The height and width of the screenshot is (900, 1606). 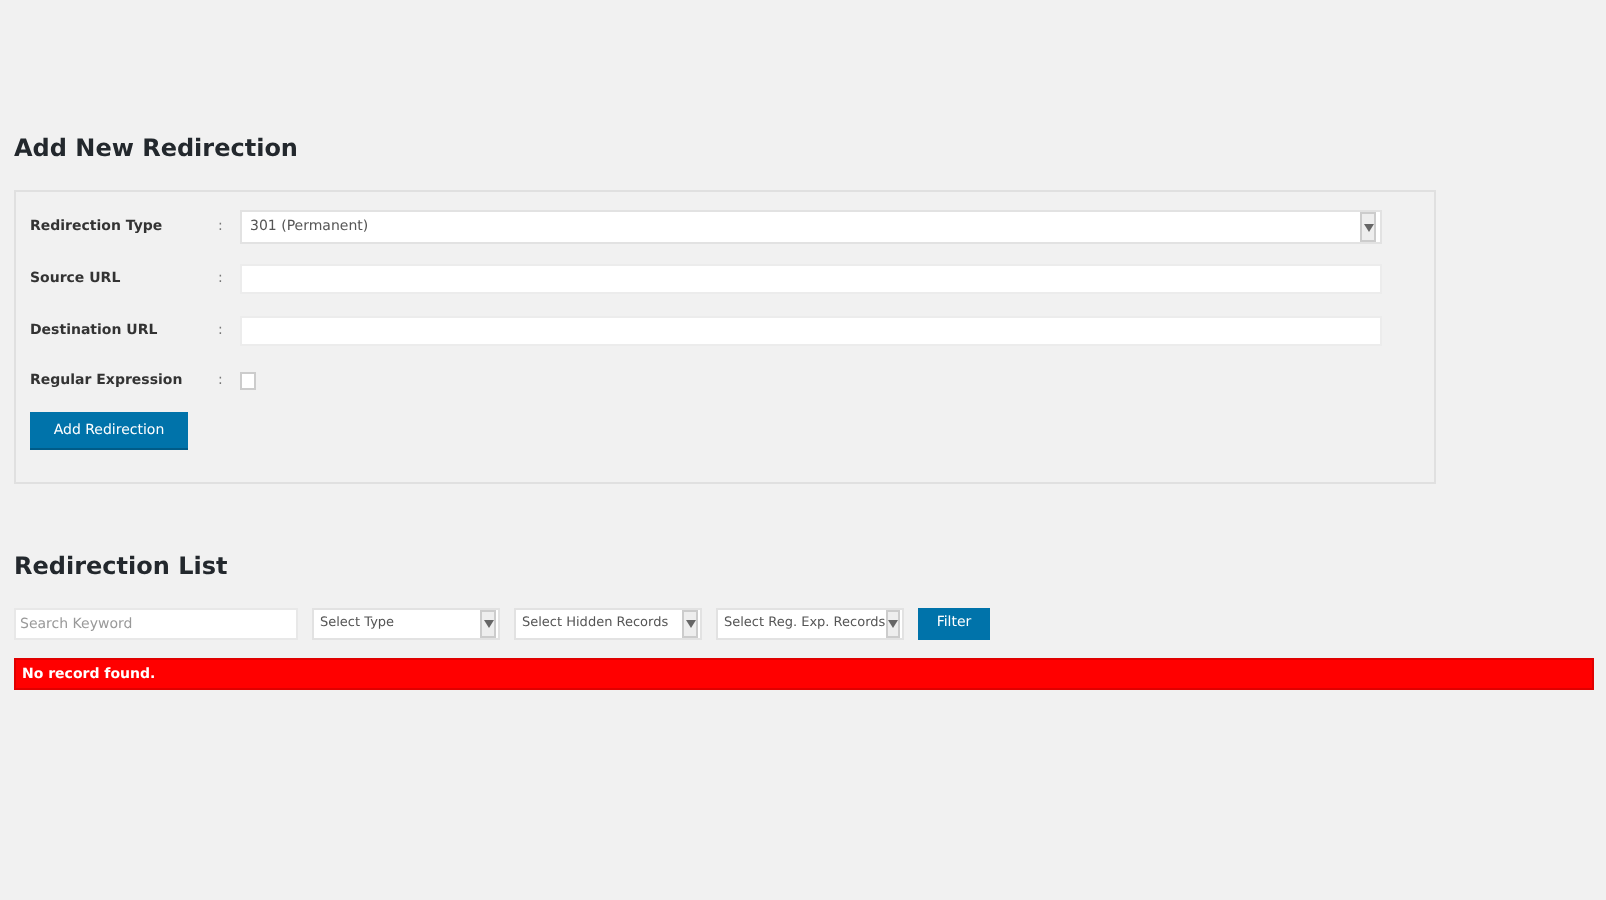 What do you see at coordinates (156, 148) in the screenshot?
I see `section-title: Add New Redirection` at bounding box center [156, 148].